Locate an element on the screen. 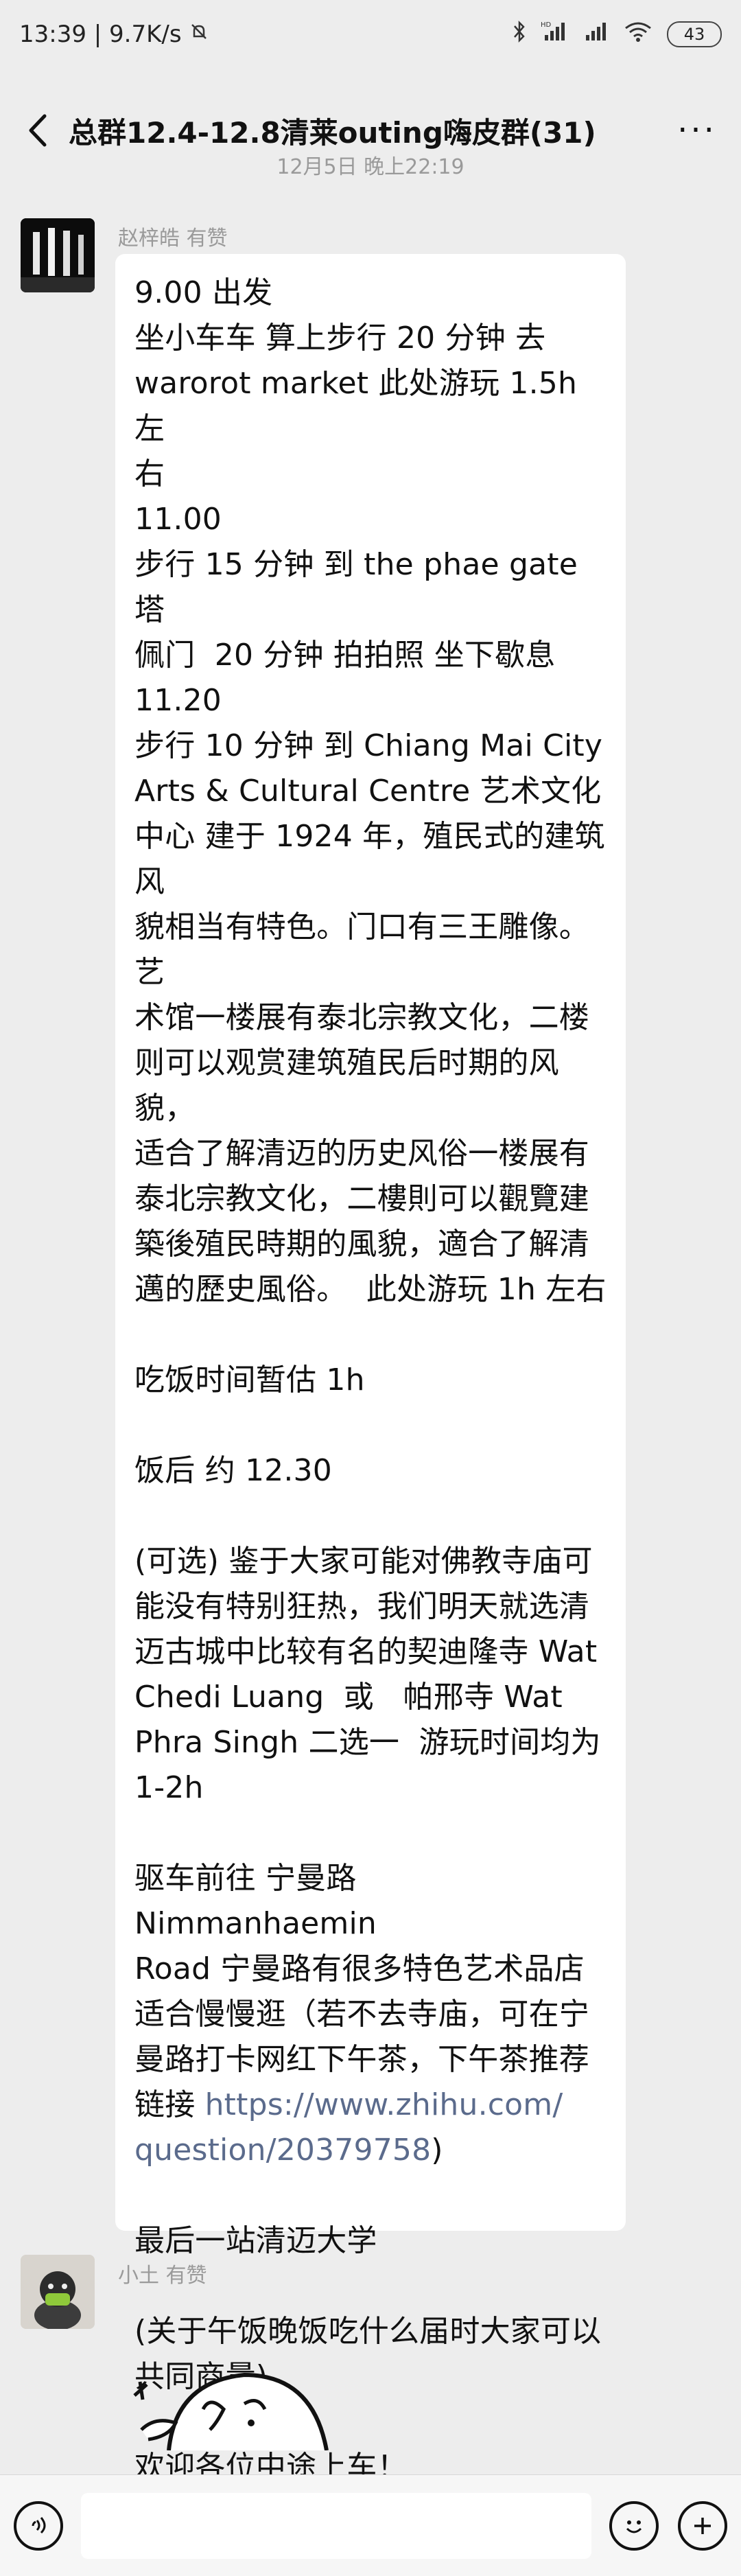 The height and width of the screenshot is (2576, 741). signal-hd-icon: HD is located at coordinates (554, 34).